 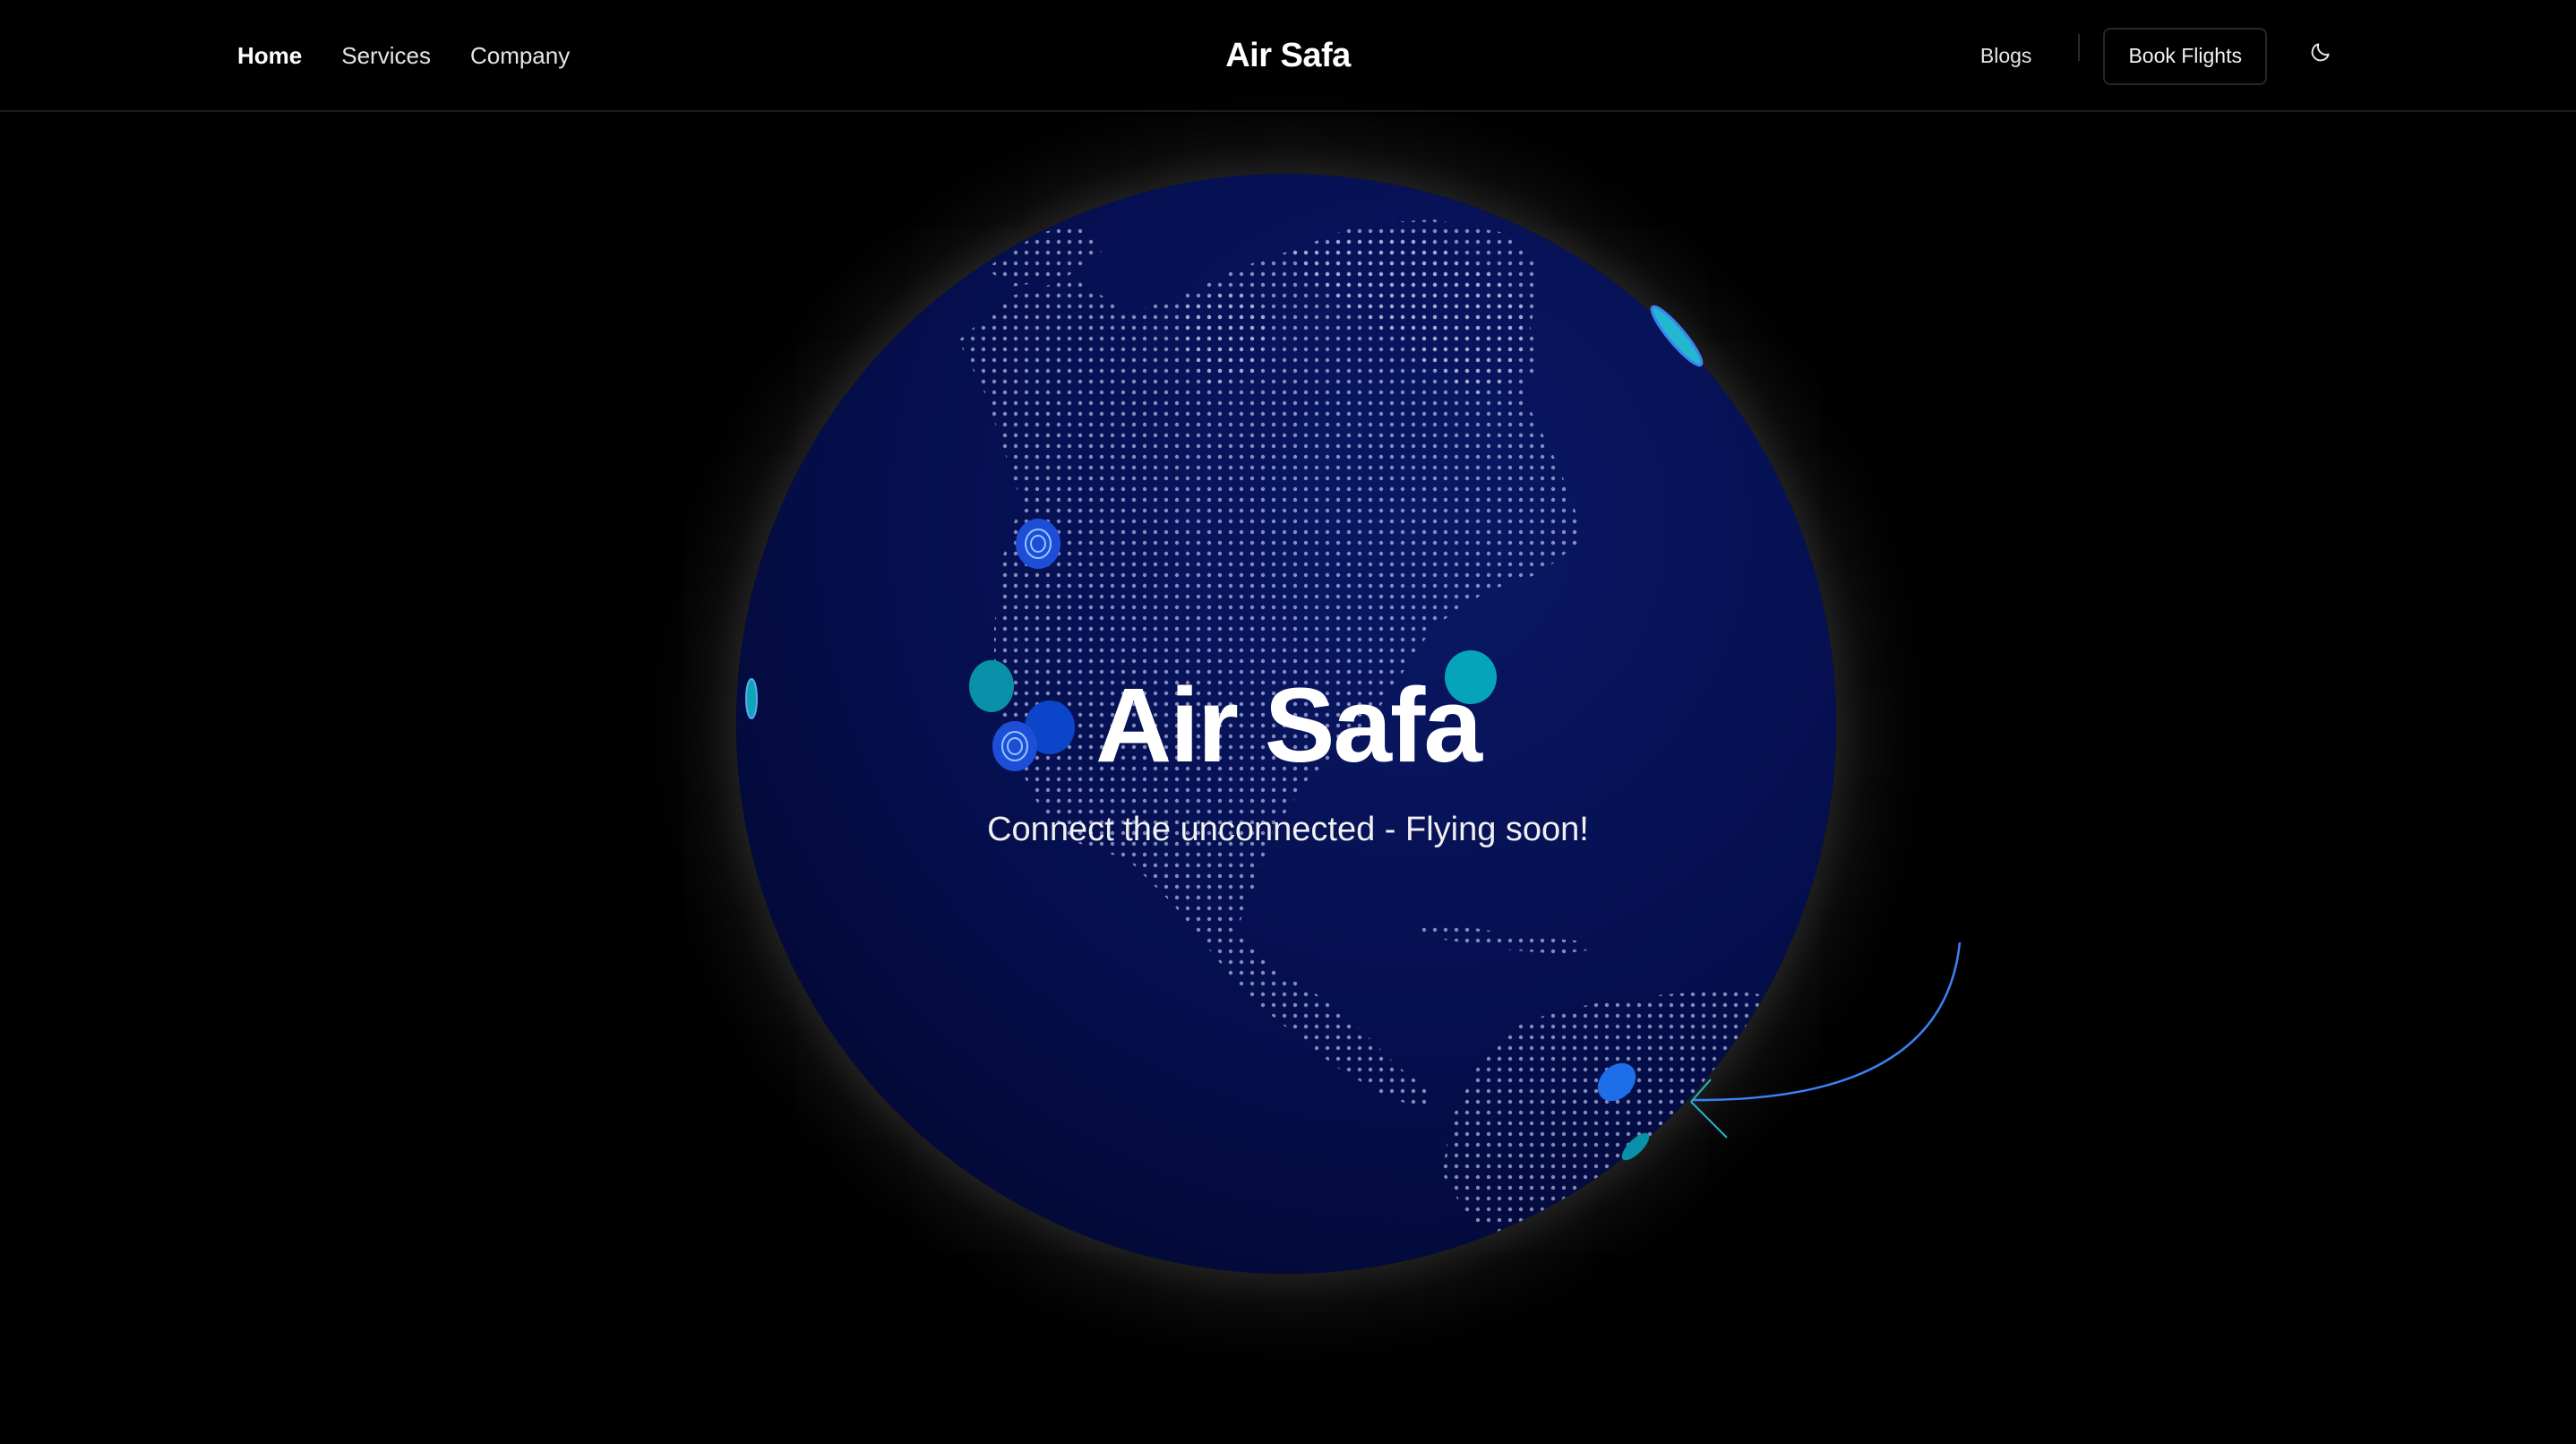 I want to click on primary-nav: Home Services Company, so click(x=403, y=56).